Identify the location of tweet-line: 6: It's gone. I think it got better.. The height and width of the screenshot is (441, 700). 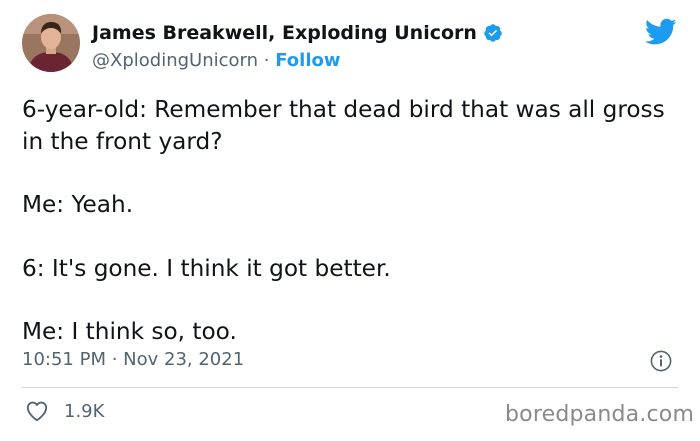
(206, 268).